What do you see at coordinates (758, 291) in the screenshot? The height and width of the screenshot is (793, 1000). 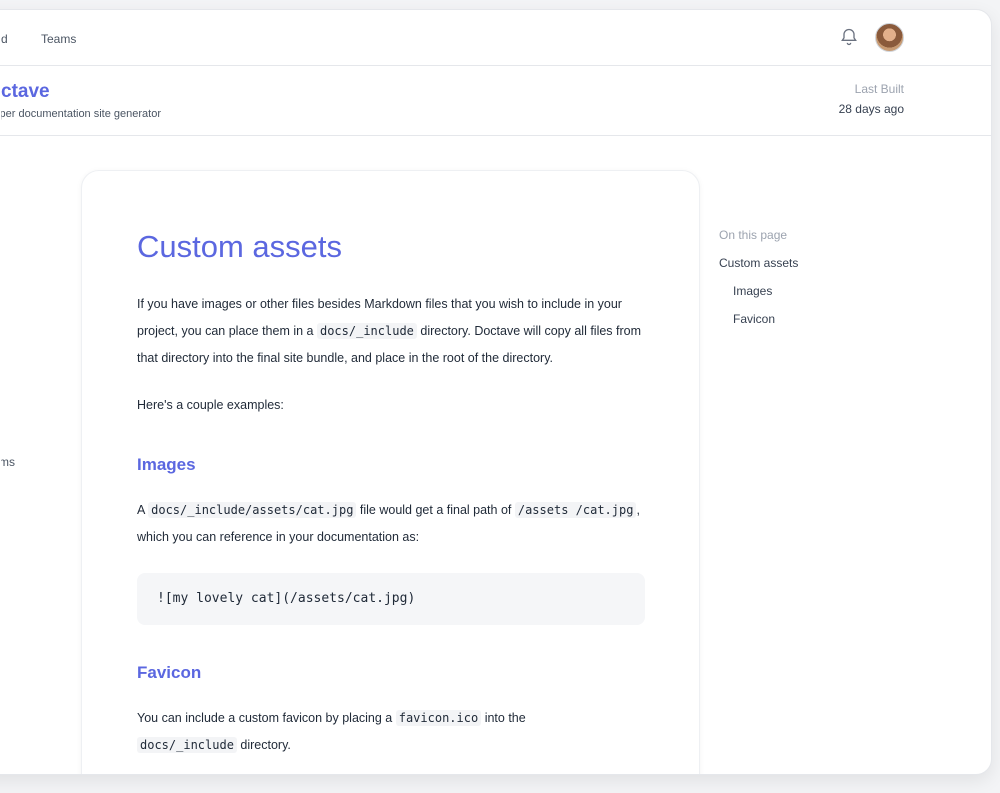 I see `toc-item-images: Images` at bounding box center [758, 291].